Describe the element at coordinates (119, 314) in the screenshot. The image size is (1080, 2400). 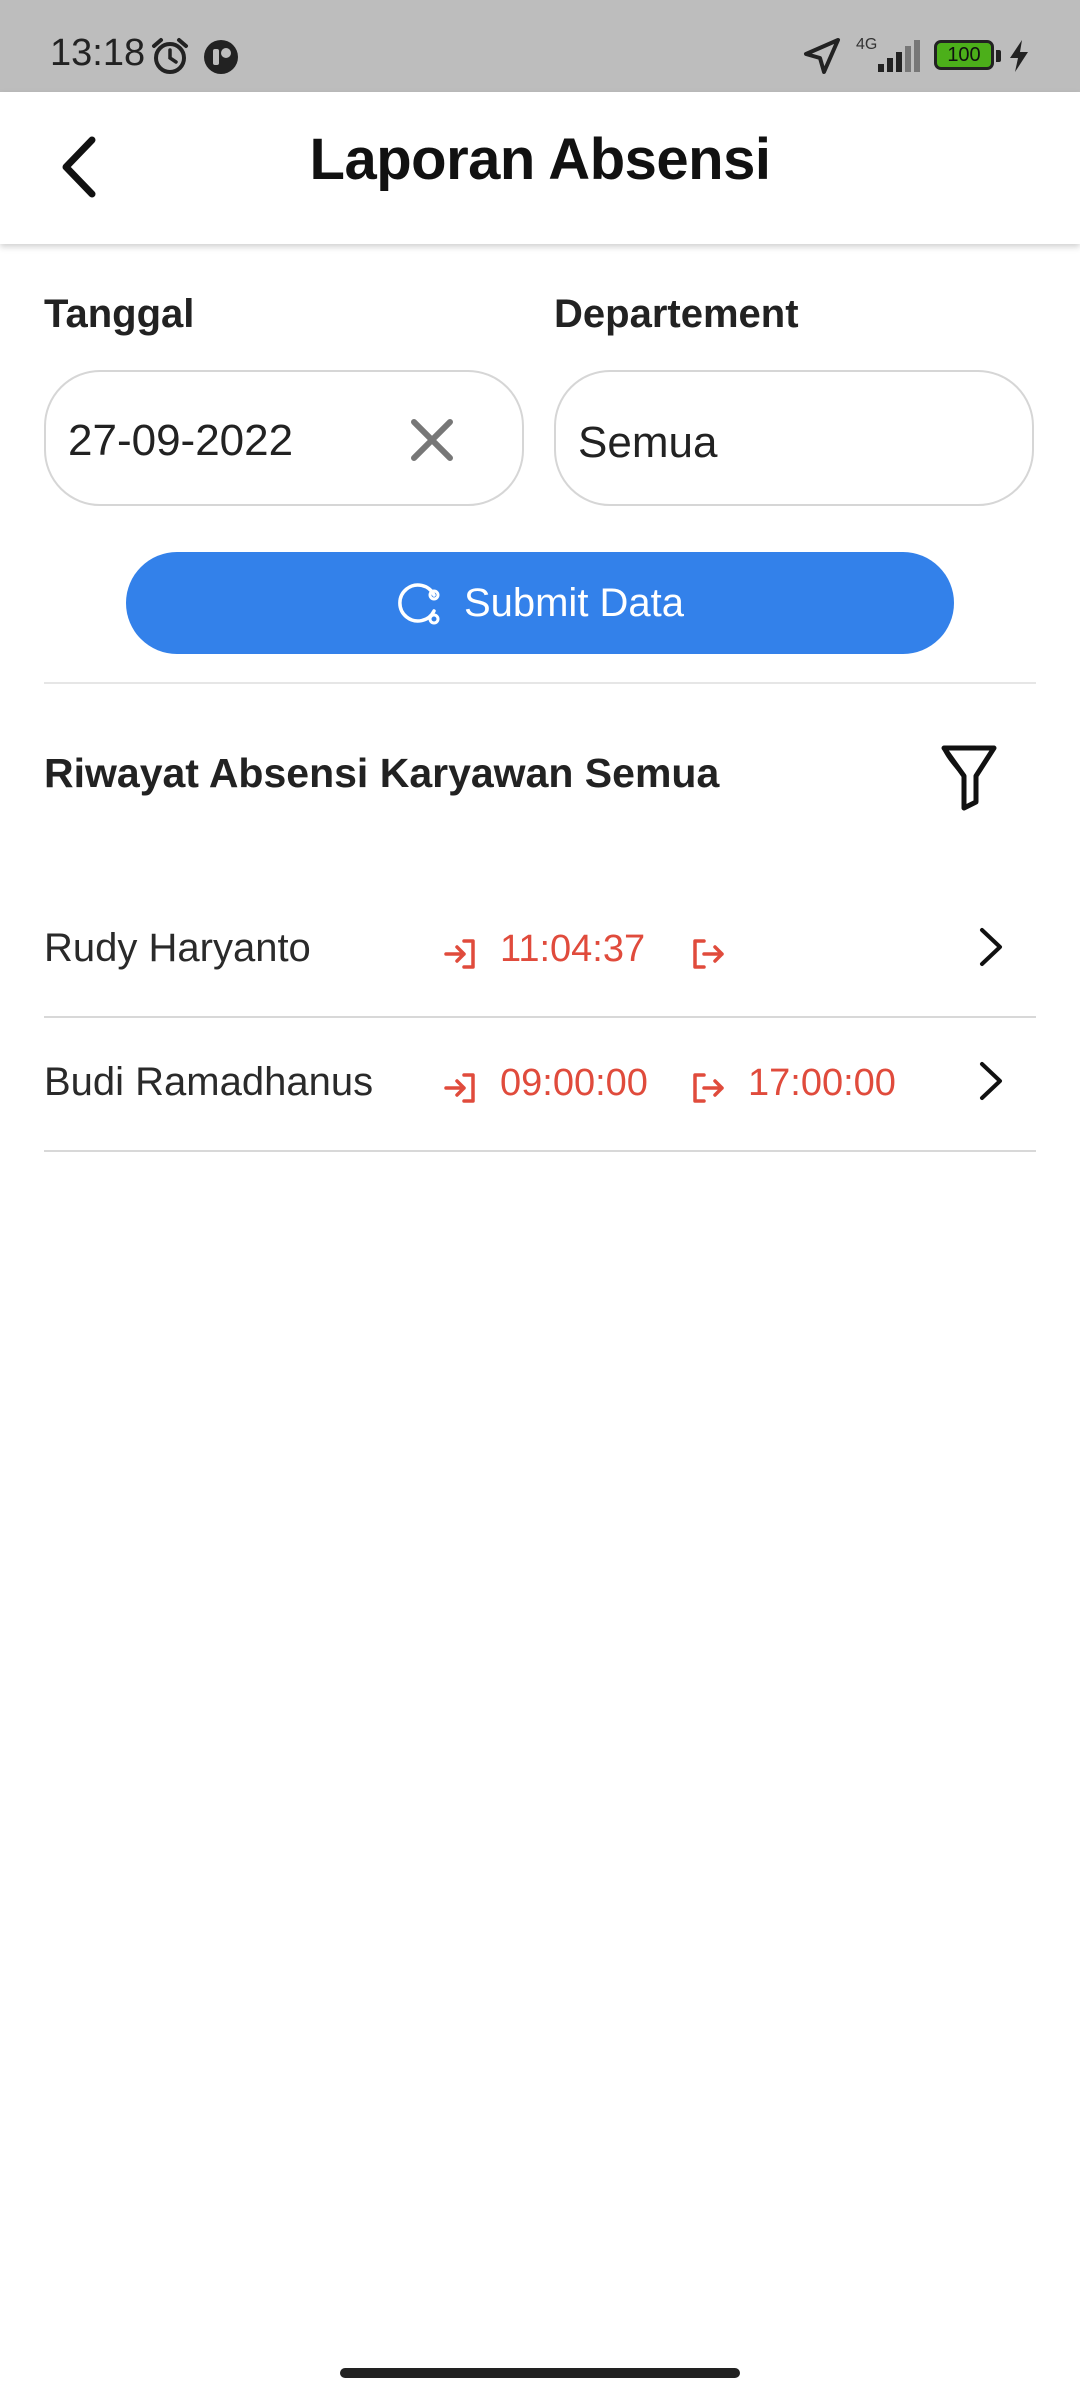
I see `date-label: Tanggal` at that location.